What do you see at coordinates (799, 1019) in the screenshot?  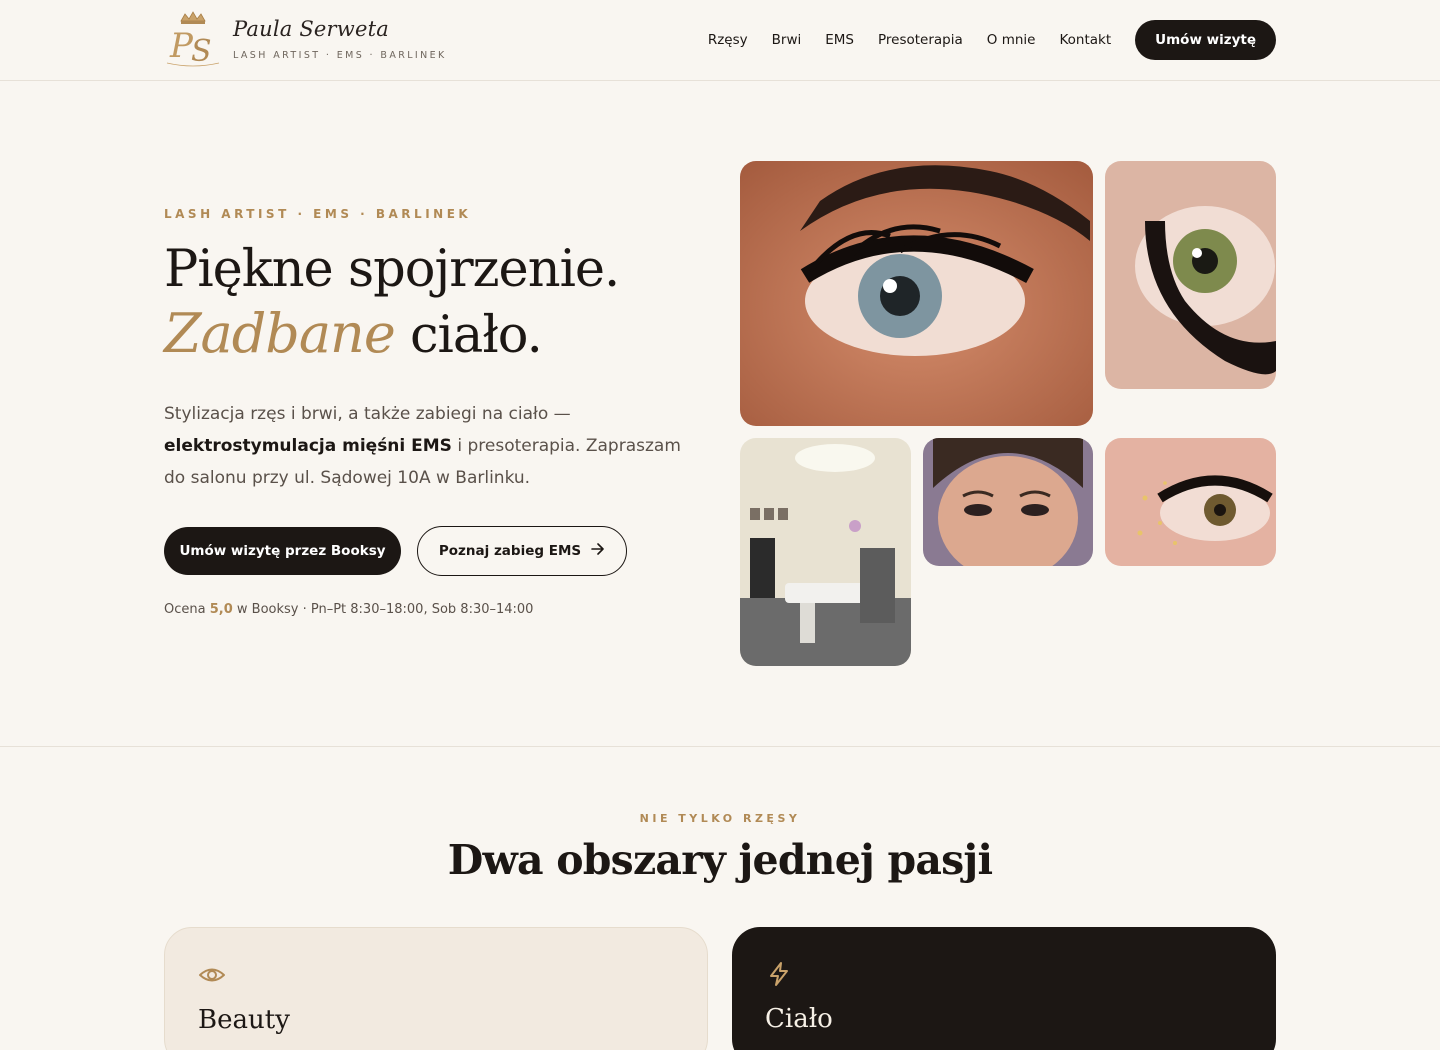 I see `cialo-card-title: Ciało` at bounding box center [799, 1019].